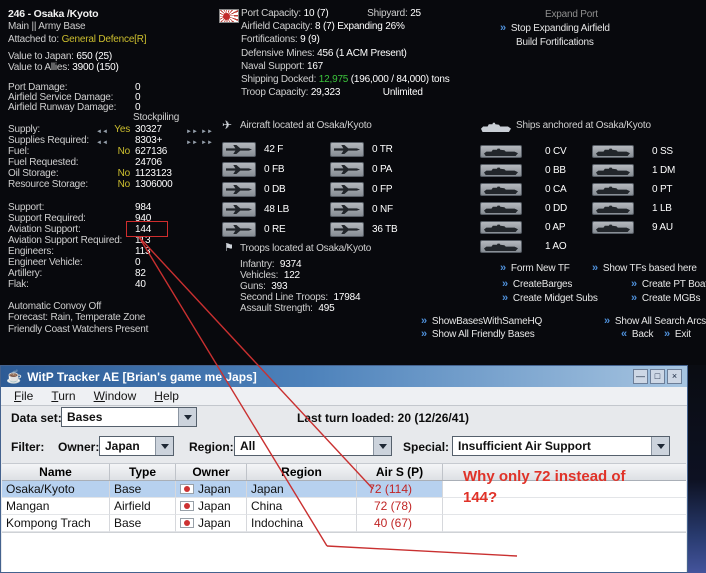 The height and width of the screenshot is (573, 706). I want to click on column-header-region: Region, so click(302, 472).